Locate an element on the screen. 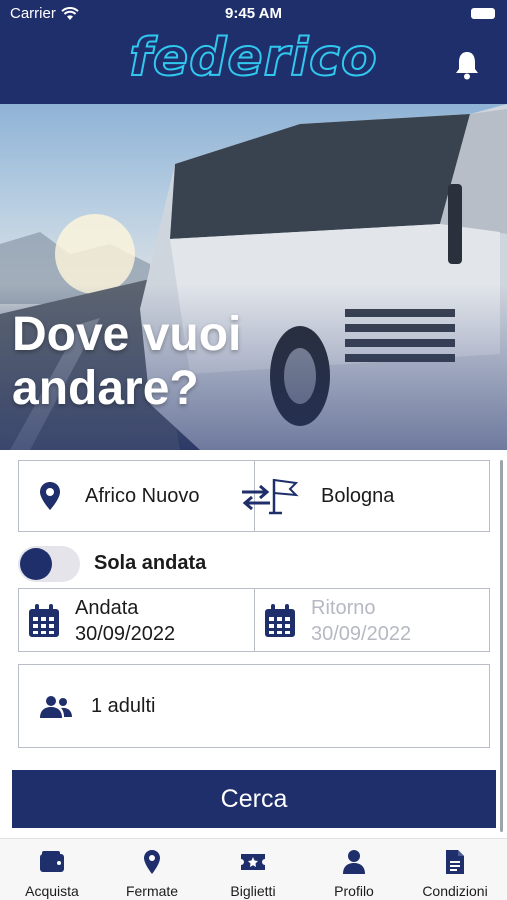 The width and height of the screenshot is (507, 900). departure-value: Africo Nuovo is located at coordinates (142, 496).